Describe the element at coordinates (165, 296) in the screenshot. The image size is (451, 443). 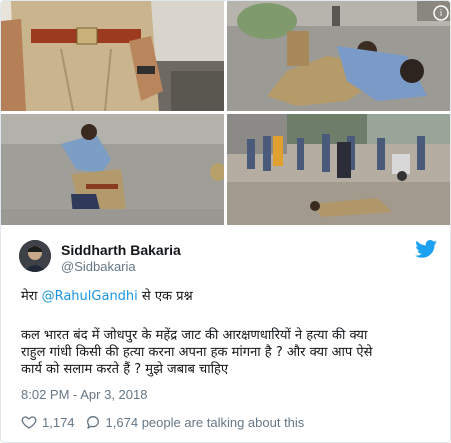
I see `text-suffix: से एक प्रश्न` at that location.